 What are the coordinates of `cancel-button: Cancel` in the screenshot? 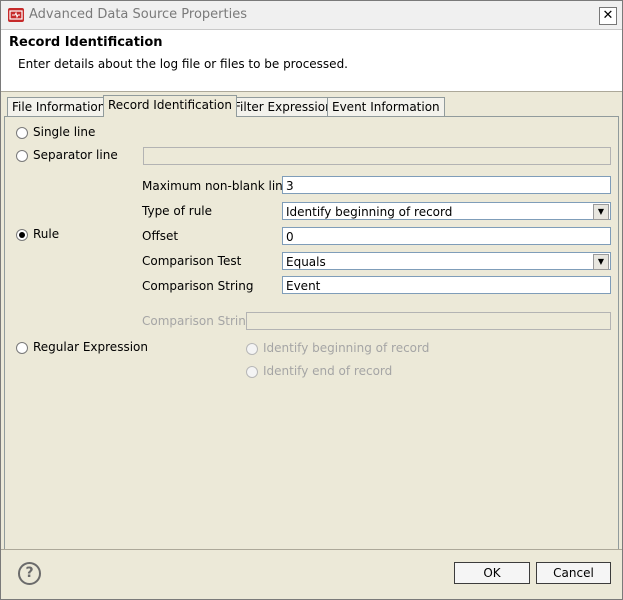 It's located at (573, 573).